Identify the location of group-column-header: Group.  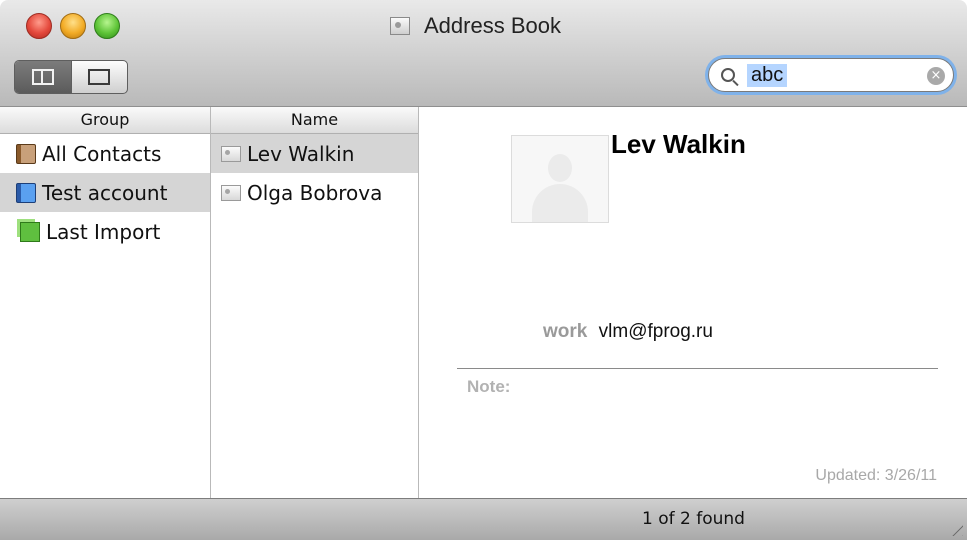
(105, 120).